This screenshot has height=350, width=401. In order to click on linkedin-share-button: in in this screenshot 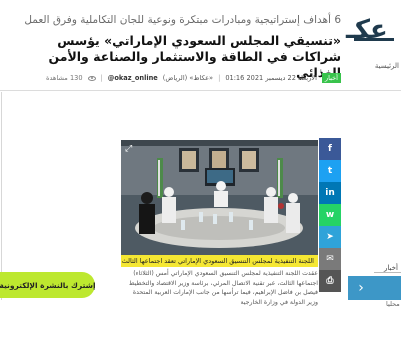, I will do `click(330, 193)`.